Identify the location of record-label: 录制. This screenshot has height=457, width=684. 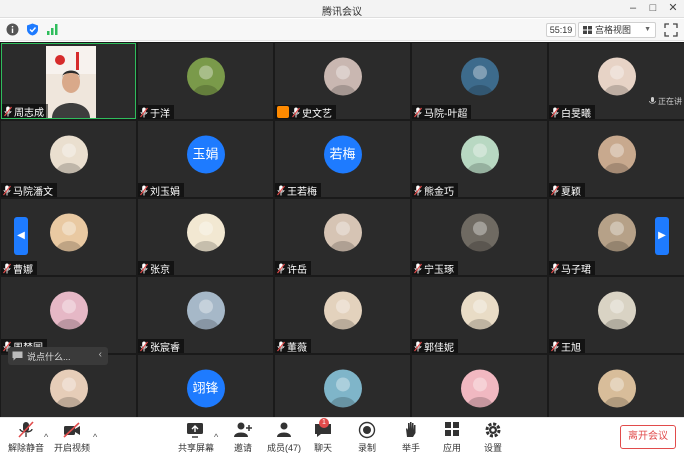
(366, 448).